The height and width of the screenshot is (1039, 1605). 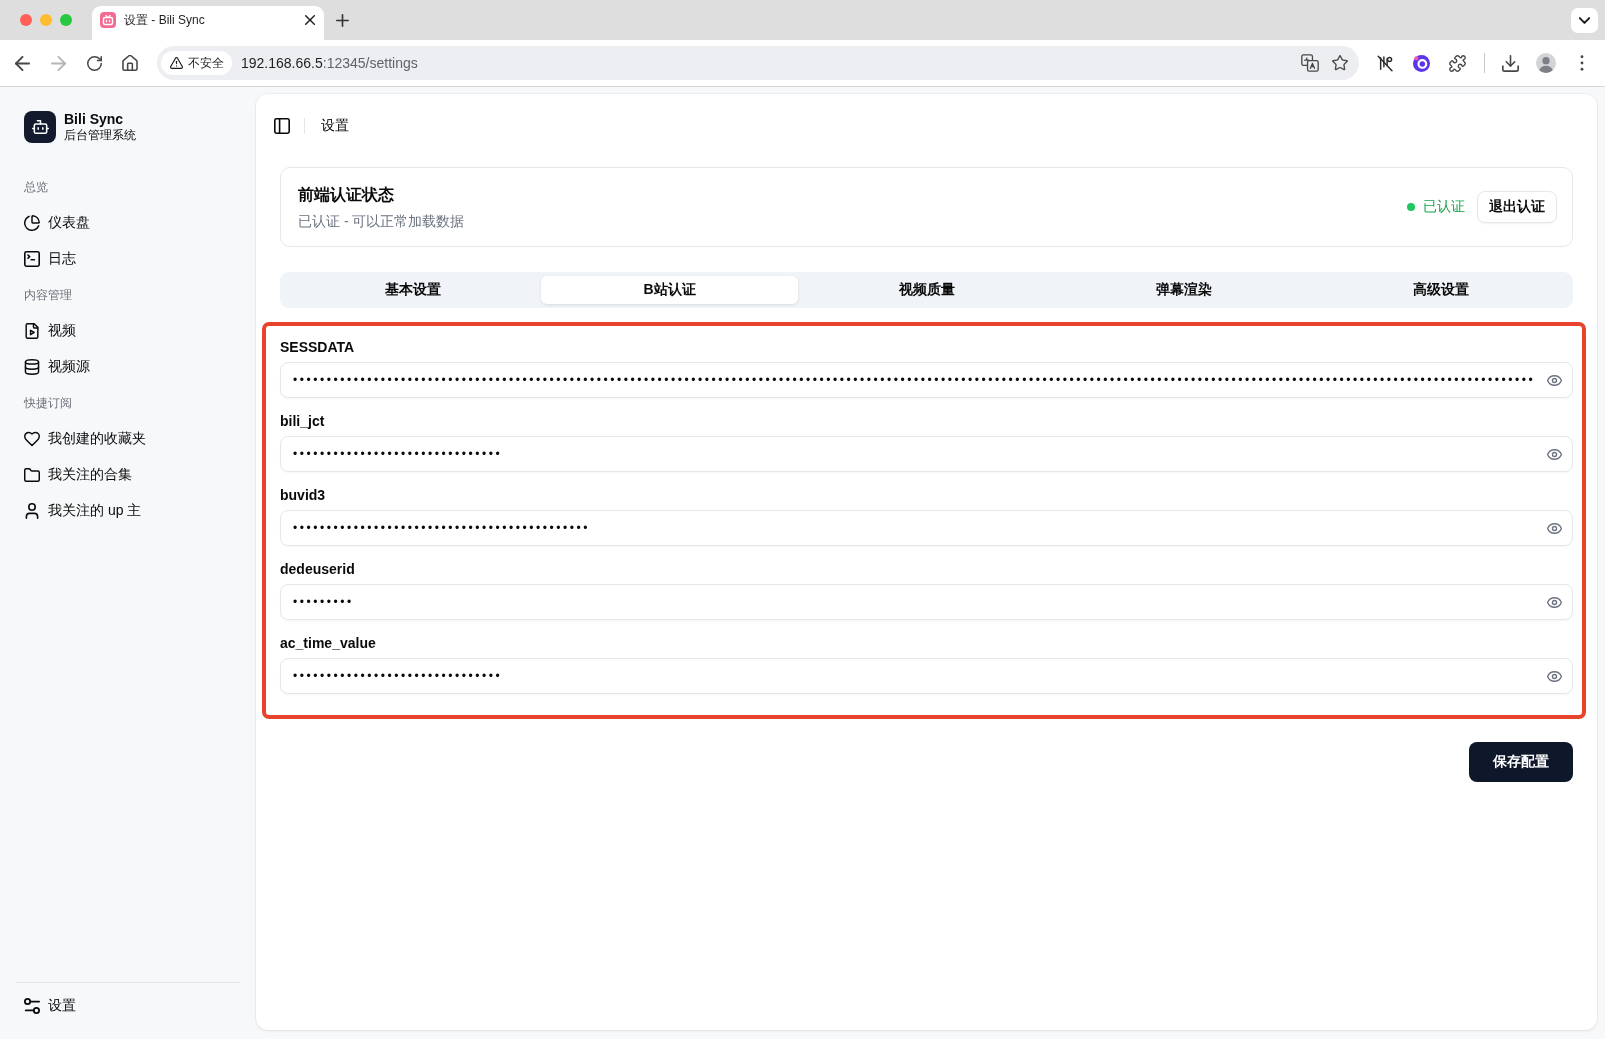 I want to click on tab: 弹幕渲染, so click(x=1183, y=290).